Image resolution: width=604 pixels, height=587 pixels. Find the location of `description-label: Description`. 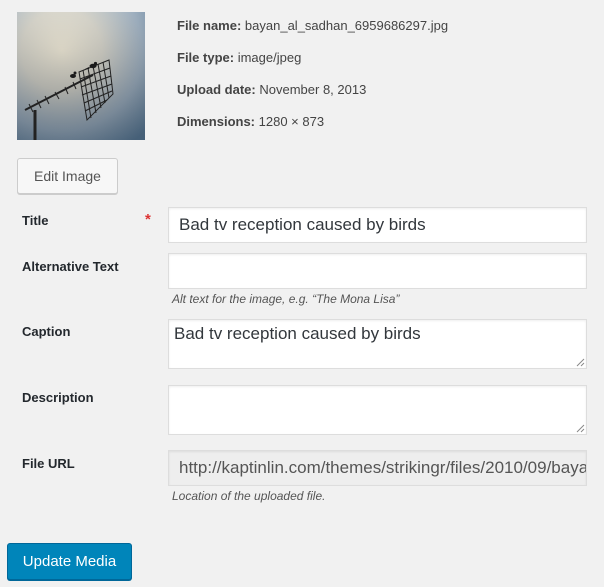

description-label: Description is located at coordinates (58, 397).